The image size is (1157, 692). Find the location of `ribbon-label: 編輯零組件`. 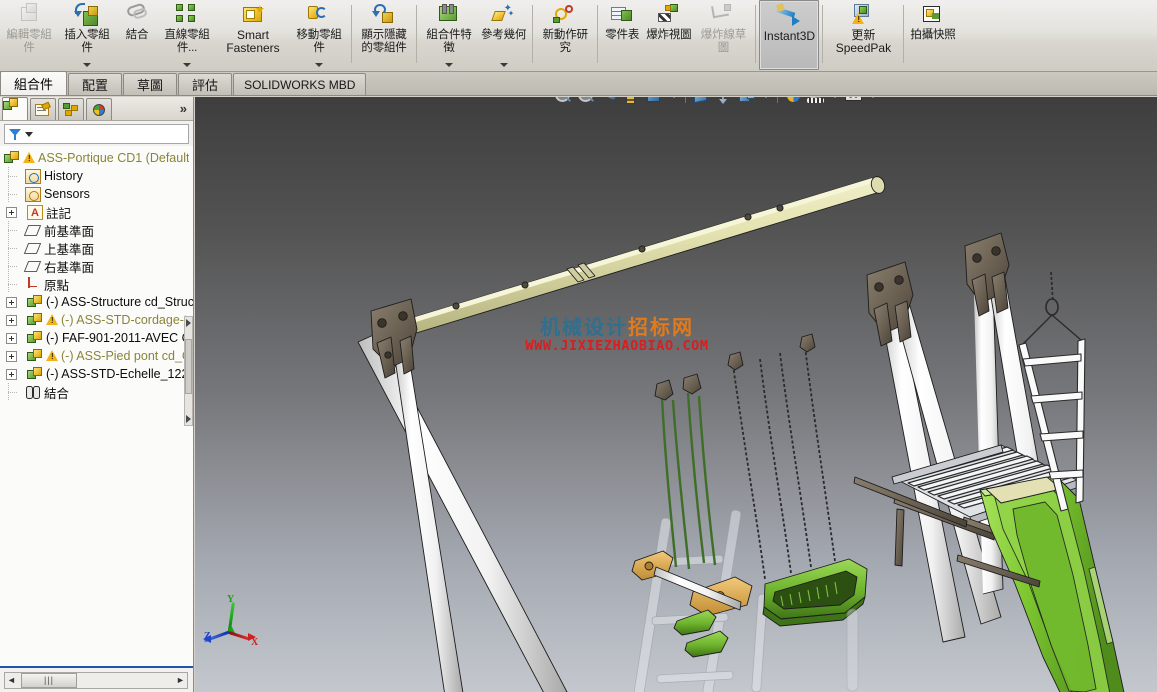

ribbon-label: 編輯零組件 is located at coordinates (29, 41).